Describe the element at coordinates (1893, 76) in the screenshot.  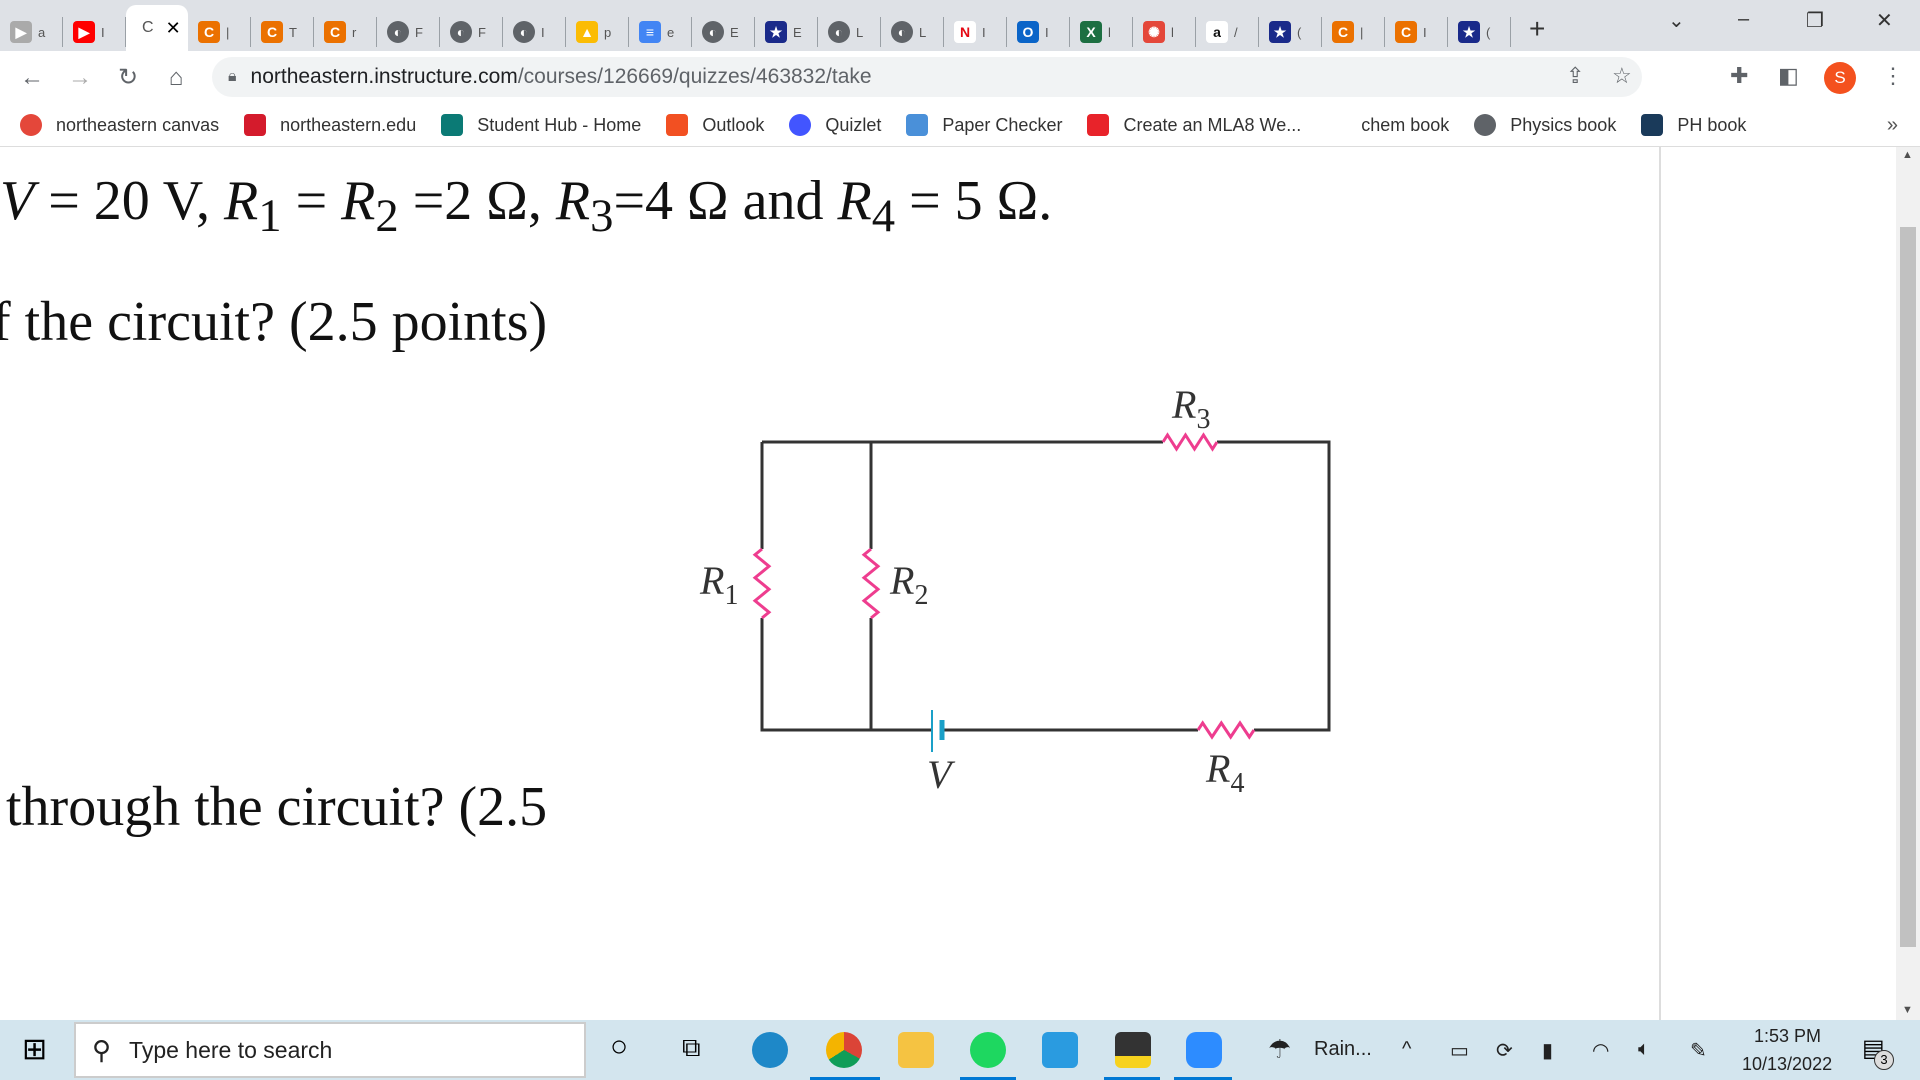
I see `menu-icon: ⋮` at that location.